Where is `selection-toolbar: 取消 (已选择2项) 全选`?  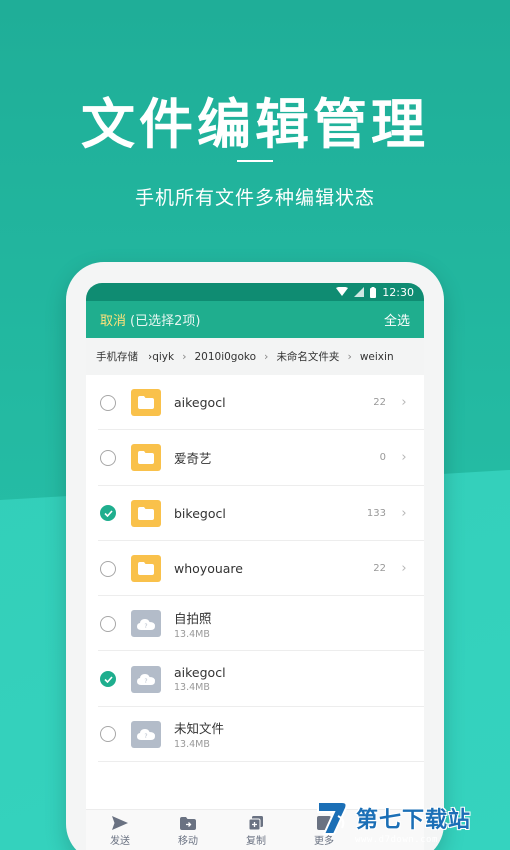
selection-toolbar: 取消 (已选择2项) 全选 is located at coordinates (255, 319).